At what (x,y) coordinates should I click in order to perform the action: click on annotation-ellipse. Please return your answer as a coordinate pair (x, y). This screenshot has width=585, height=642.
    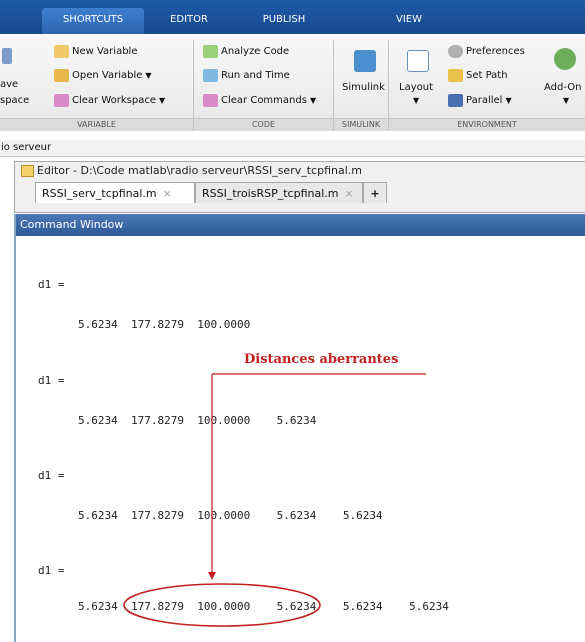
    Looking at the image, I should click on (222, 605).